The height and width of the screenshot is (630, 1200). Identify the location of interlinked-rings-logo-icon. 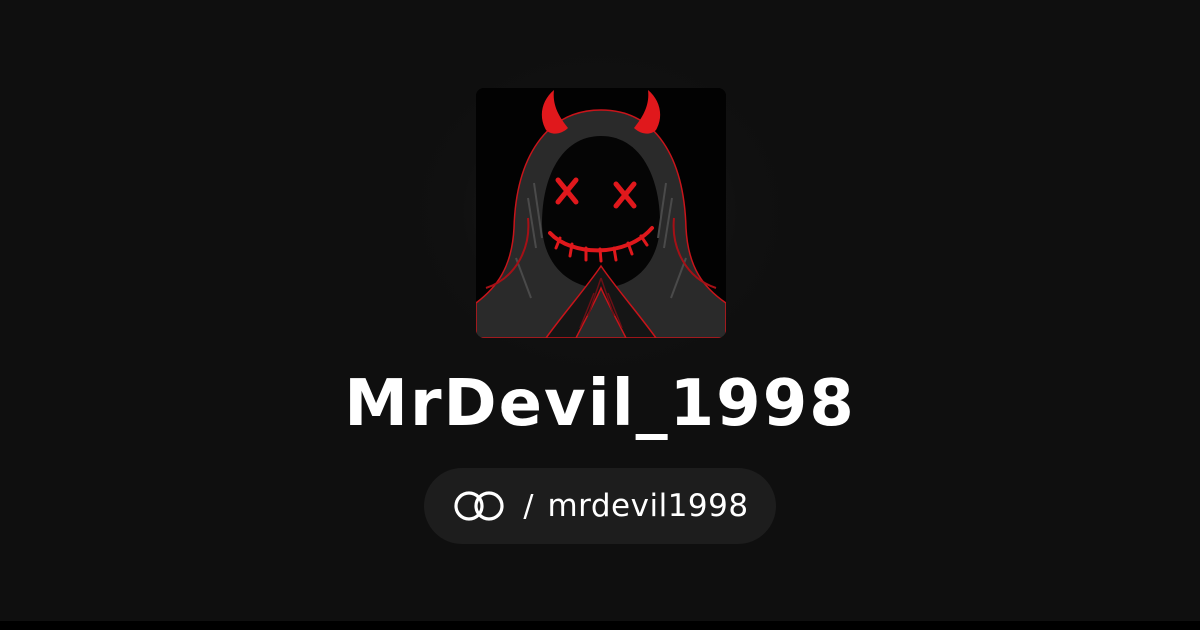
(479, 506).